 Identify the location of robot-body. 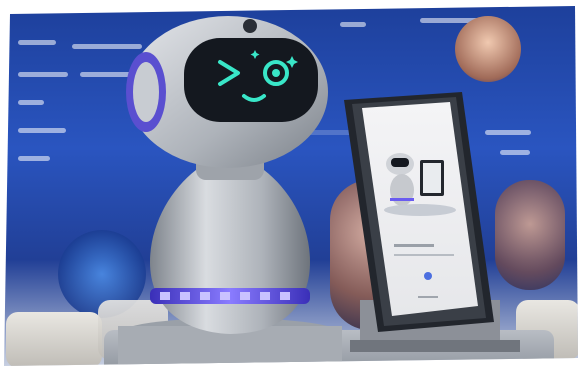
(230, 252).